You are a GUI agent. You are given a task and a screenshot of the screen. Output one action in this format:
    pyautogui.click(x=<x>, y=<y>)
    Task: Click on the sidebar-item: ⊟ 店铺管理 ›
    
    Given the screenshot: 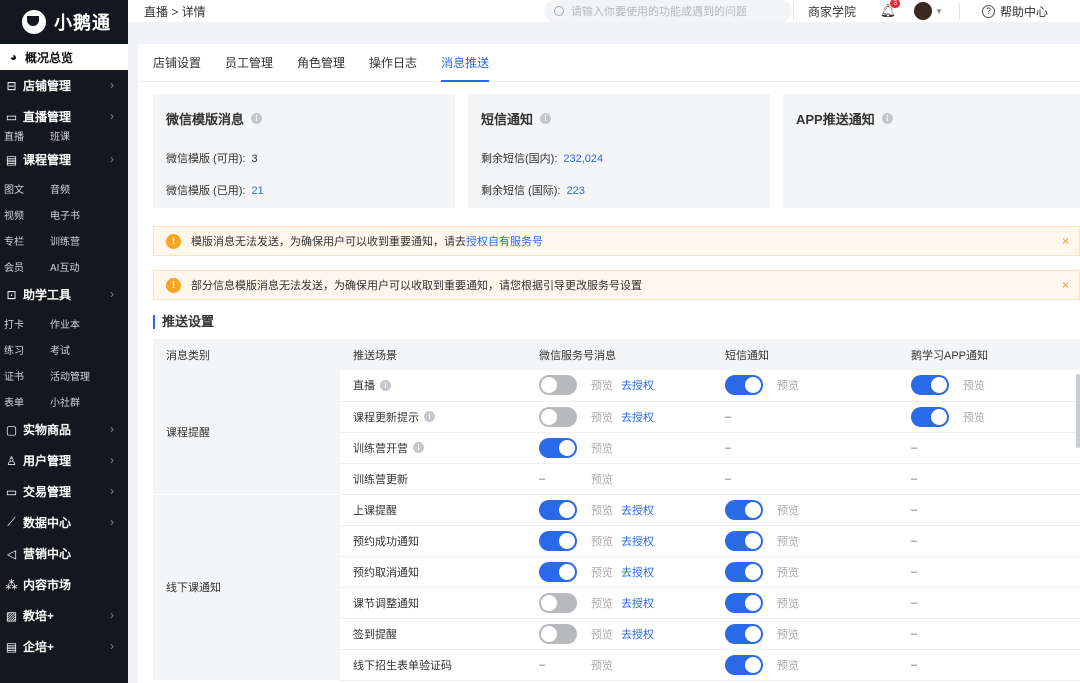 What is the action you would take?
    pyautogui.click(x=64, y=85)
    